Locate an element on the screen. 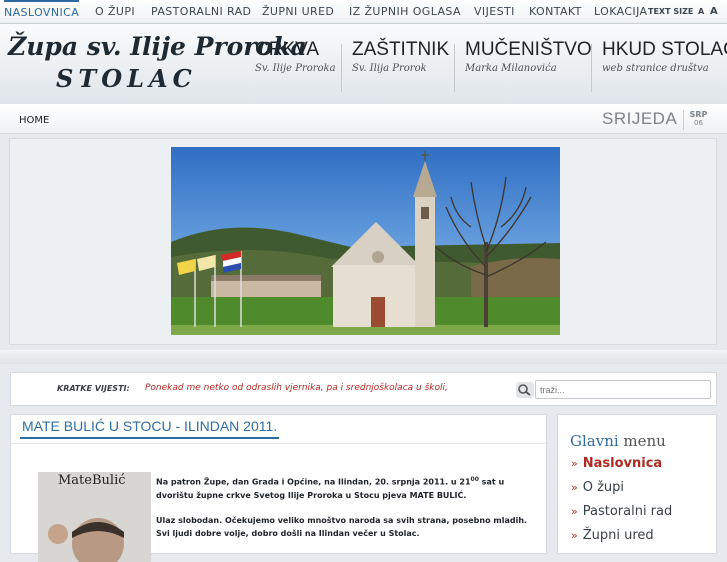  header-link-subtitle: Sv. Ilije Proroka is located at coordinates (295, 68).